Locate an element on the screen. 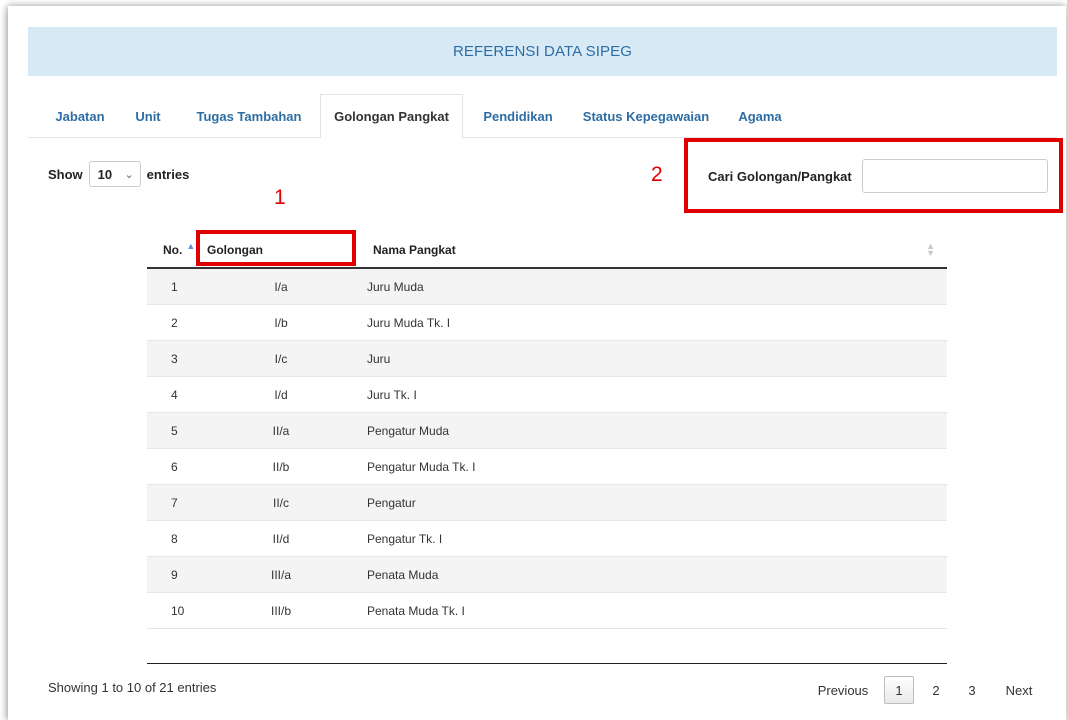  page-title: REFERENSI DATA SIPEG is located at coordinates (542, 51).